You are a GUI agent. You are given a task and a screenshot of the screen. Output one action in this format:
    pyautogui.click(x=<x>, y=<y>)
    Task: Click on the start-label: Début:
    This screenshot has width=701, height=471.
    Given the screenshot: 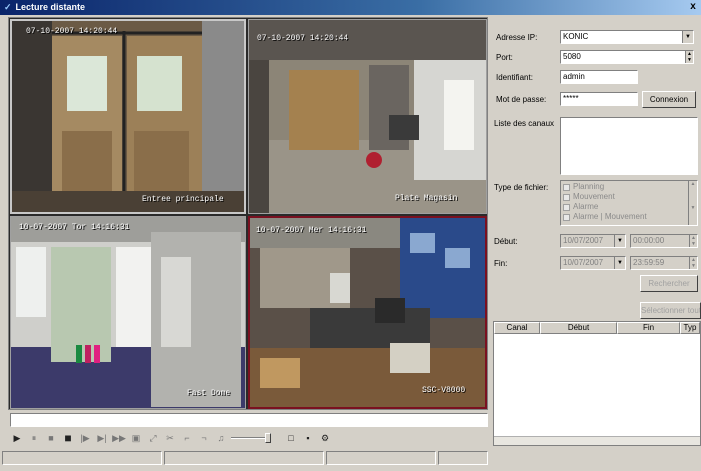 What is the action you would take?
    pyautogui.click(x=506, y=241)
    